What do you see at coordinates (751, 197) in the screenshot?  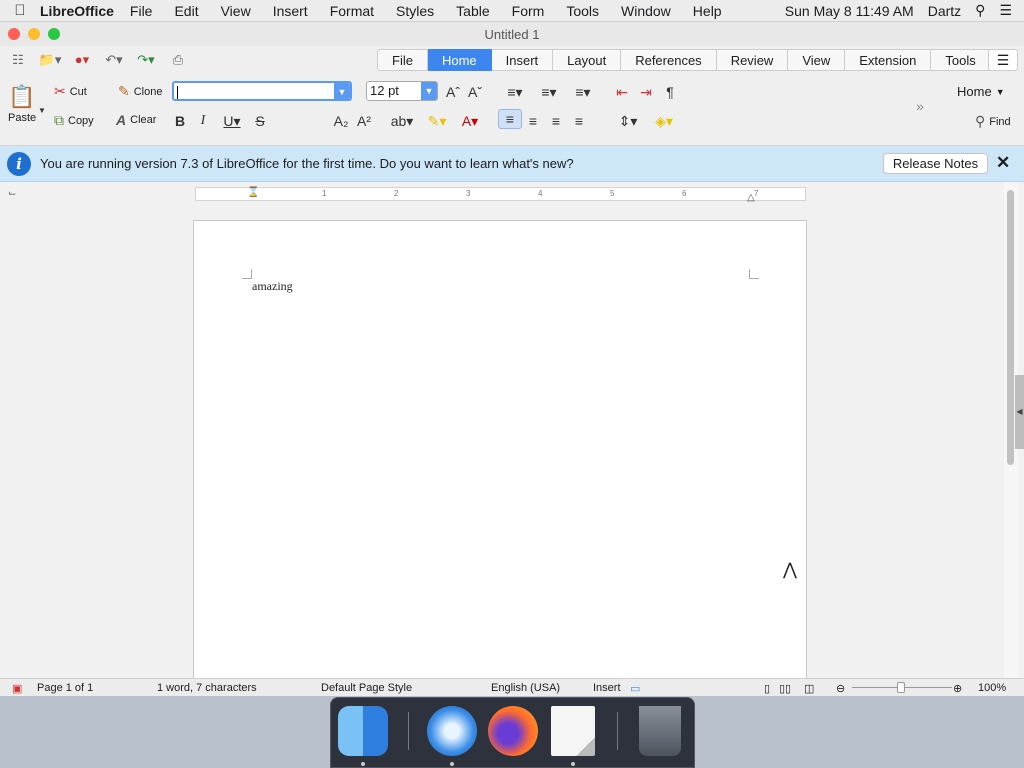 I see `right-indent-marker-icon: △` at bounding box center [751, 197].